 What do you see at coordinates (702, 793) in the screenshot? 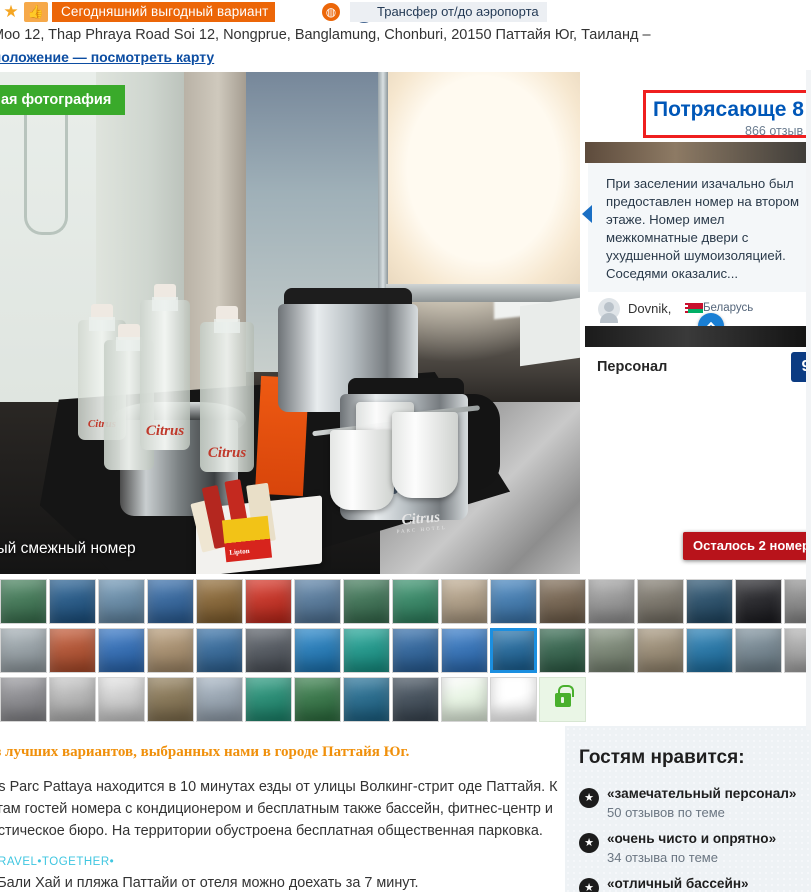
I see `list-item-label: «замечательный персонал»` at bounding box center [702, 793].